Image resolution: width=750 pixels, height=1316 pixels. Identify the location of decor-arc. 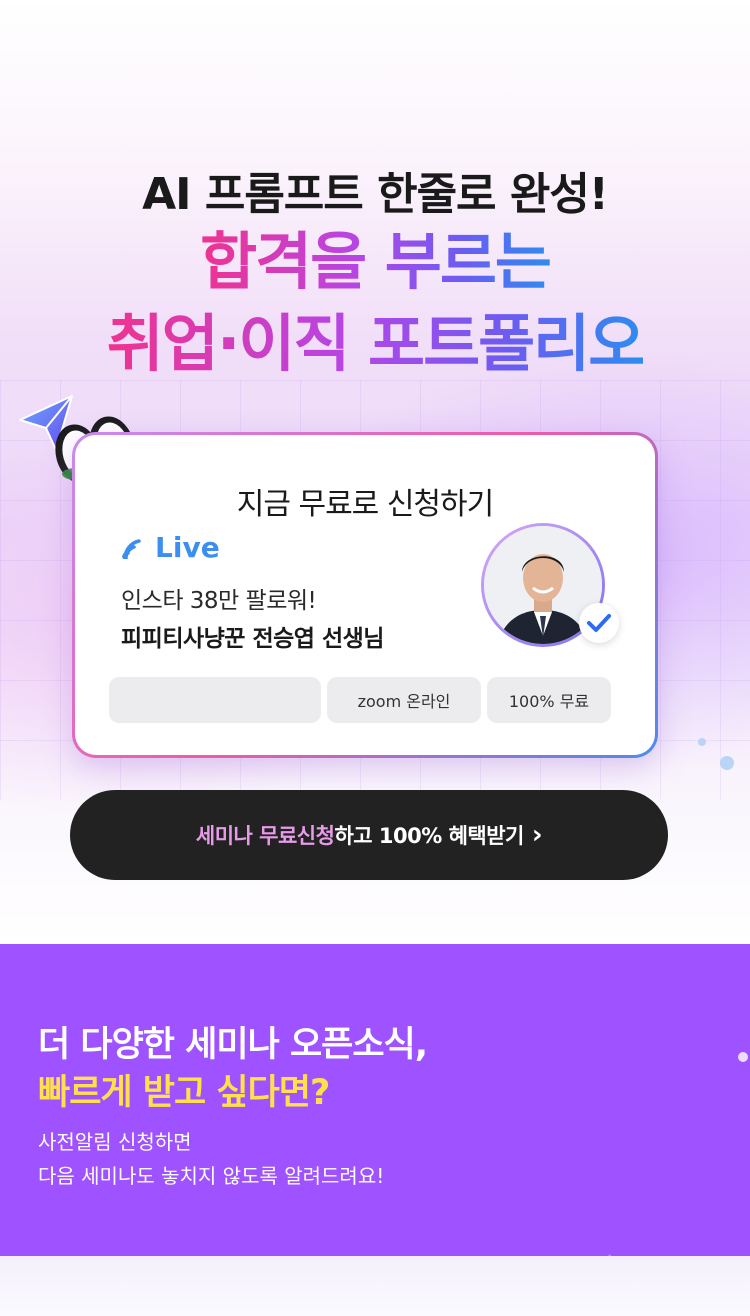
(655, 1120).